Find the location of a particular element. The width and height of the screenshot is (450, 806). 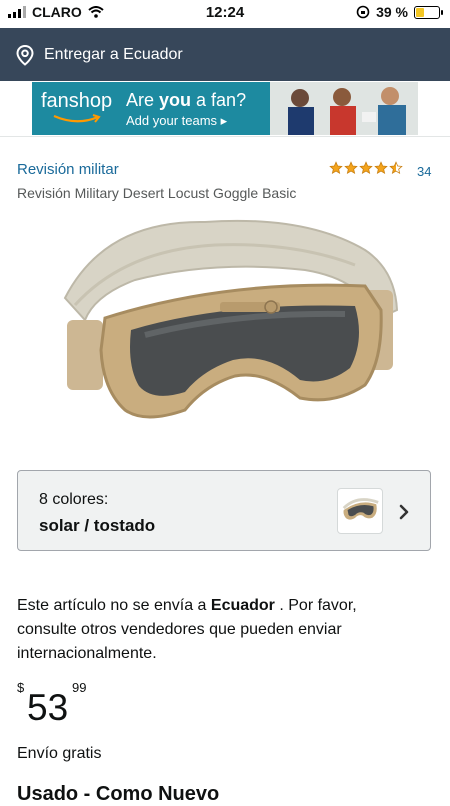

status-right: 39 % is located at coordinates (399, 12).